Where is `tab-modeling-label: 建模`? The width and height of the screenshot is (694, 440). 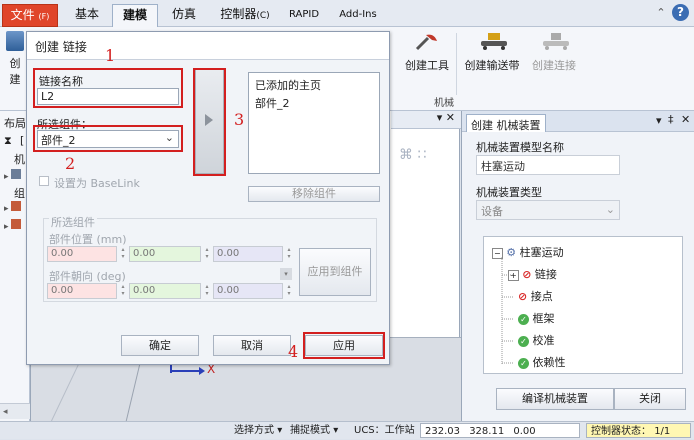 tab-modeling-label: 建模 is located at coordinates (134, 15).